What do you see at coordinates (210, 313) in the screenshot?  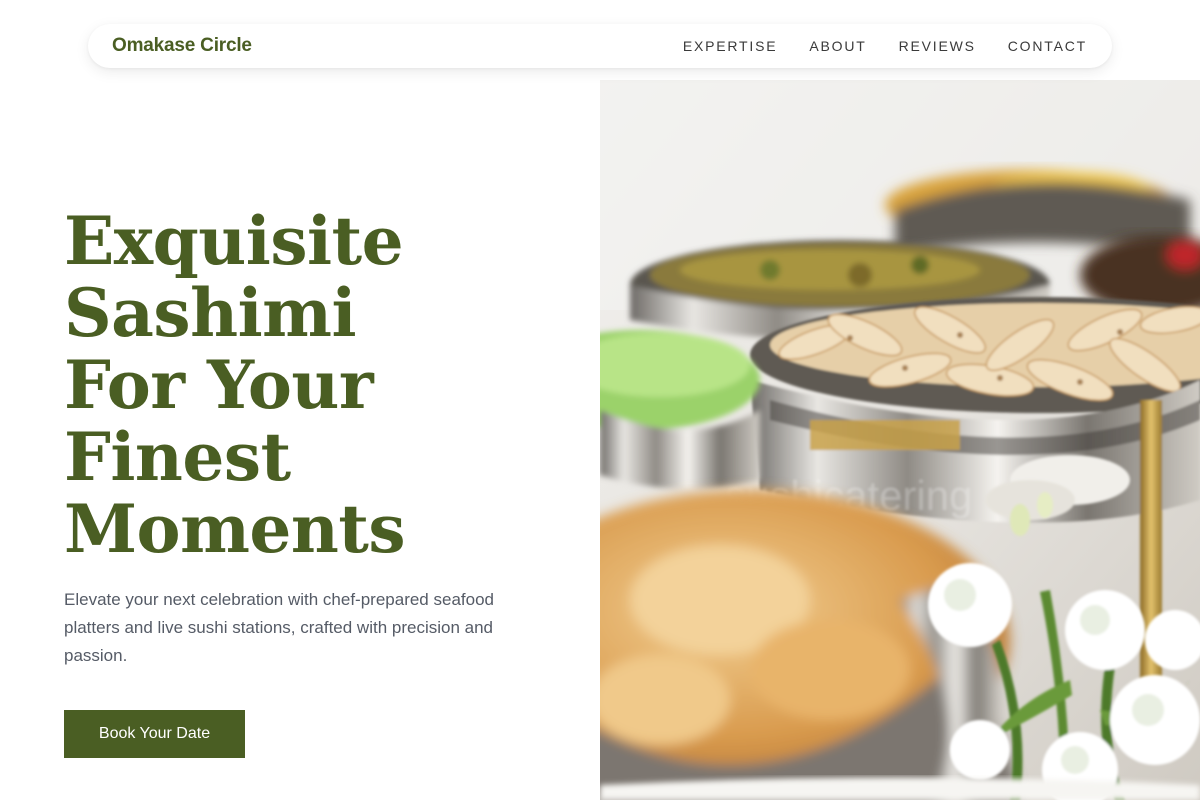 I see `hero-title-line: Sashimi` at bounding box center [210, 313].